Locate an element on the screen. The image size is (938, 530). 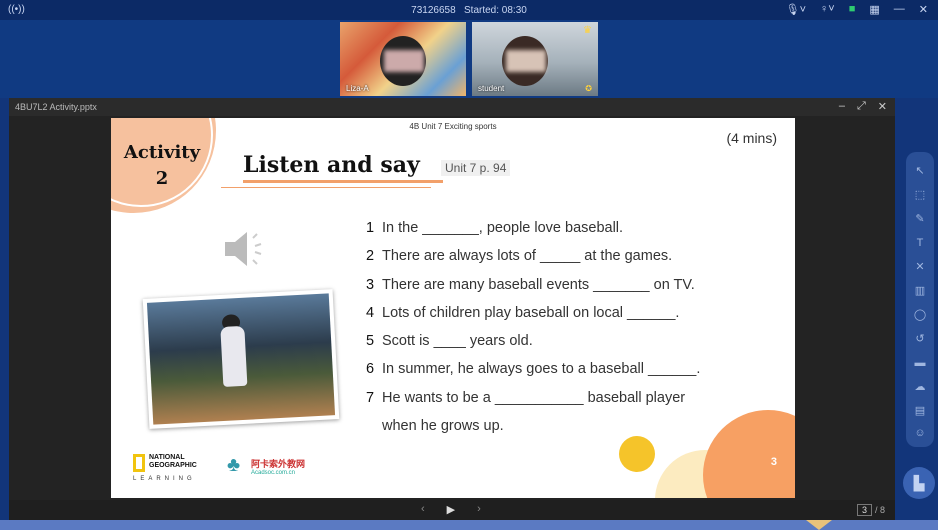
fullscreen-icon: ⤢ is located at coordinates (861, 106).